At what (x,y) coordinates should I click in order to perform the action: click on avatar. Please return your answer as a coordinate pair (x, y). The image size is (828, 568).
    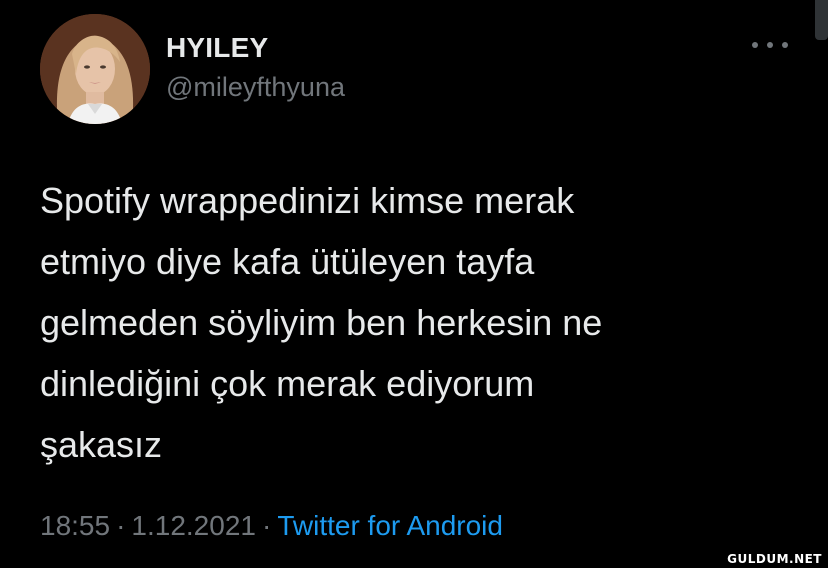
    Looking at the image, I should click on (95, 69).